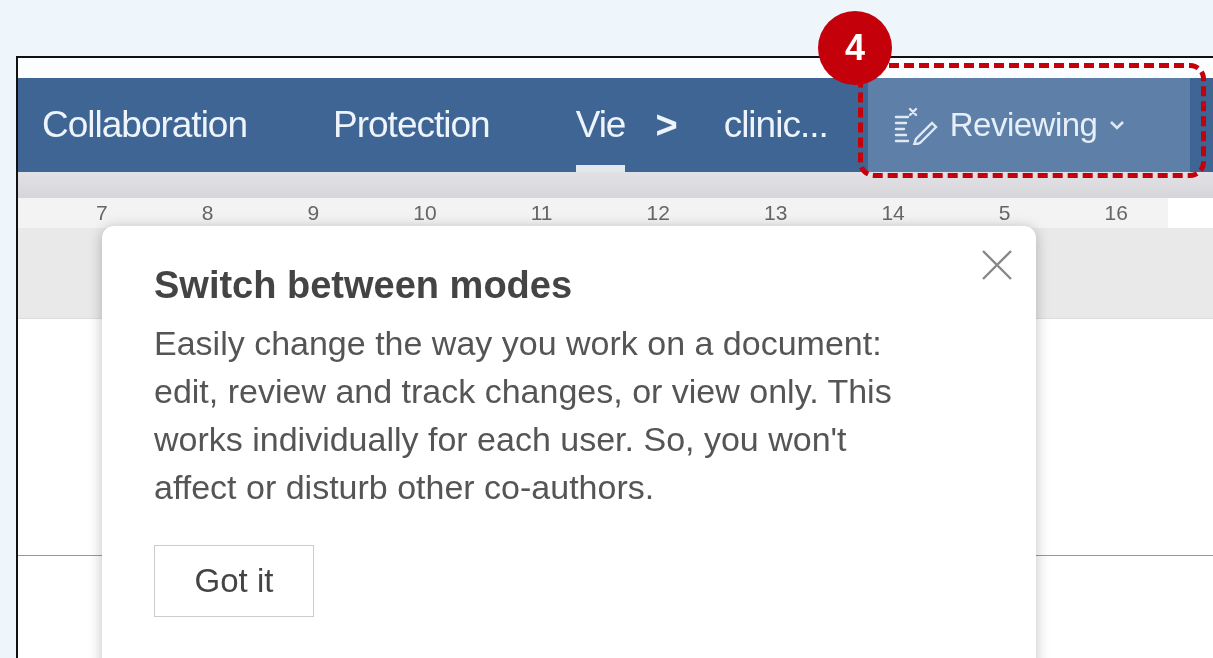  I want to click on pencil-lines-icon, so click(915, 125).